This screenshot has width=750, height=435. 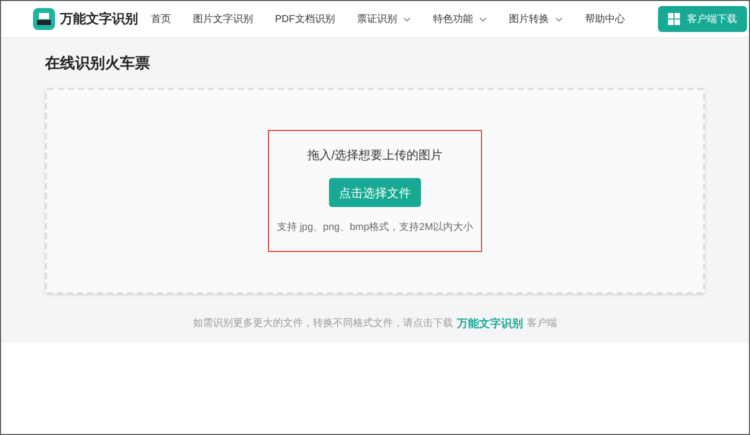 I want to click on footer-note: 如需识别更多更大的文件，转换不同格式文件，请点击下载, so click(x=323, y=324).